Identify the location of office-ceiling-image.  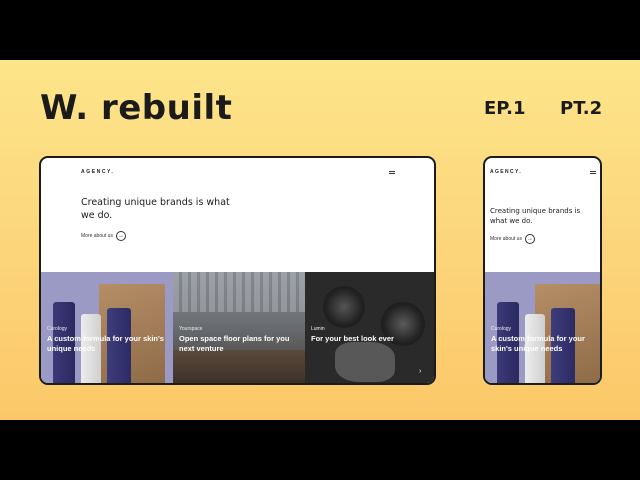
(239, 292).